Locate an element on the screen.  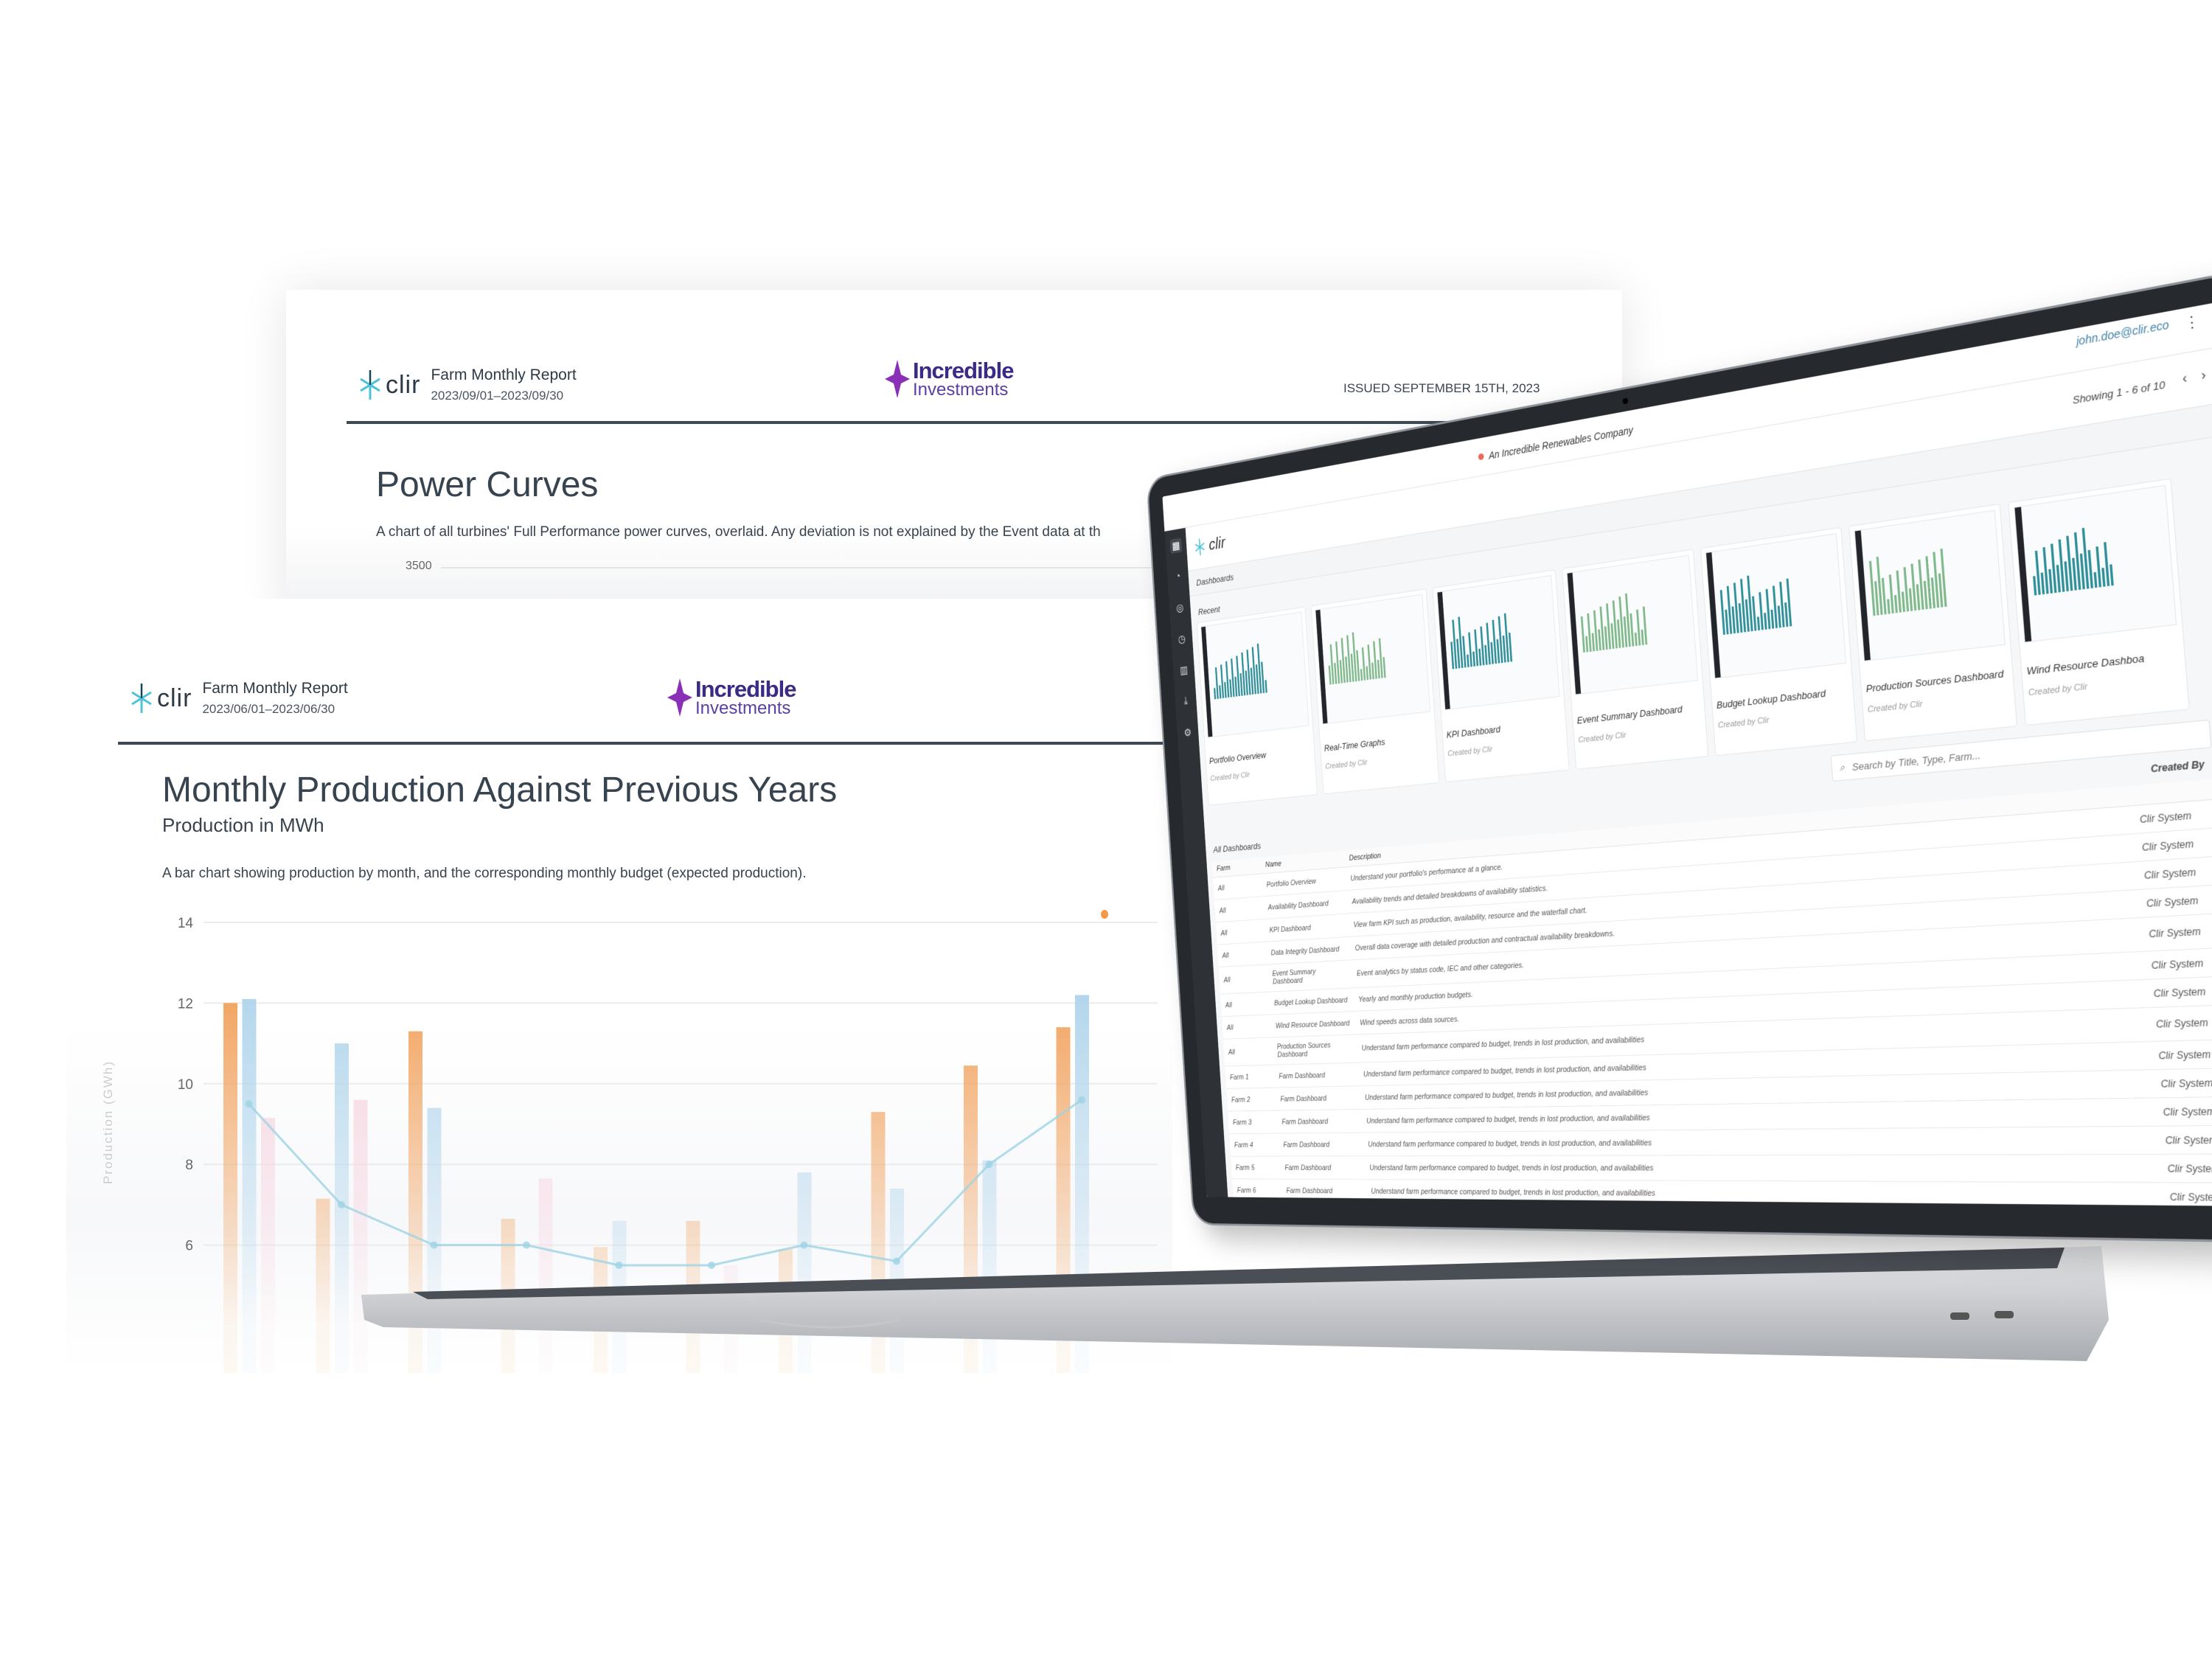
card-title: Portfolio Overview is located at coordinates (1237, 757).